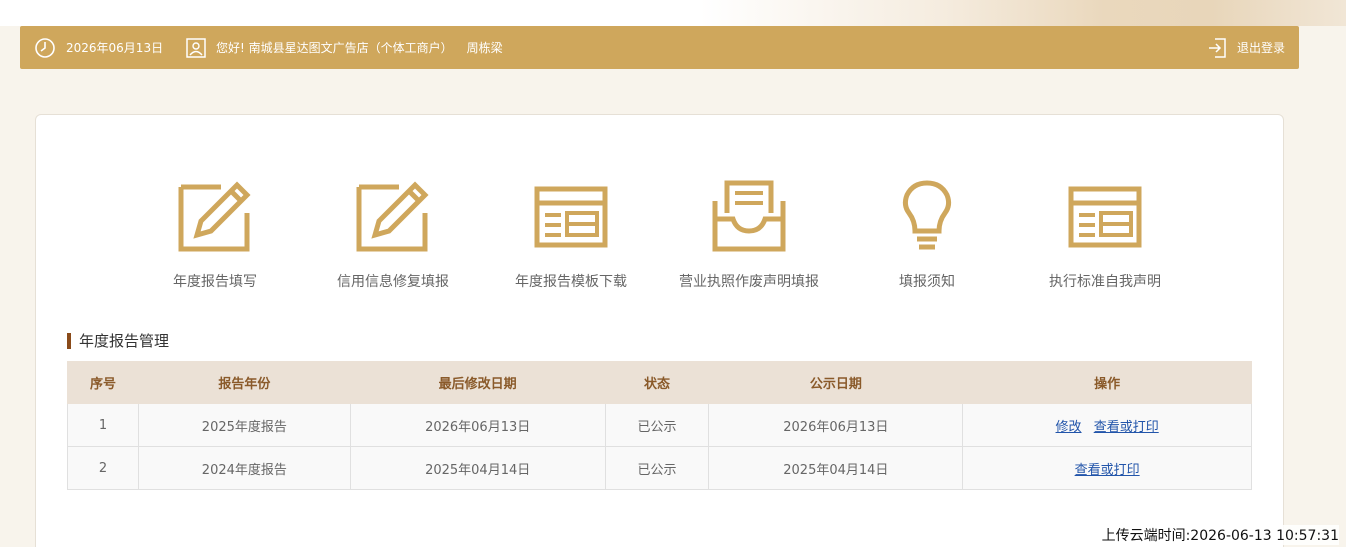  What do you see at coordinates (115, 48) in the screenshot?
I see `current-date: 2026年06月13日` at bounding box center [115, 48].